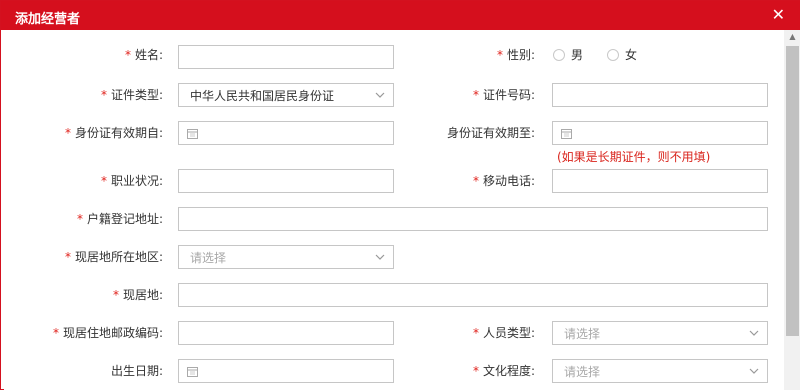 This screenshot has width=800, height=390. I want to click on person-type-label: * 人员类型:, so click(503, 333).